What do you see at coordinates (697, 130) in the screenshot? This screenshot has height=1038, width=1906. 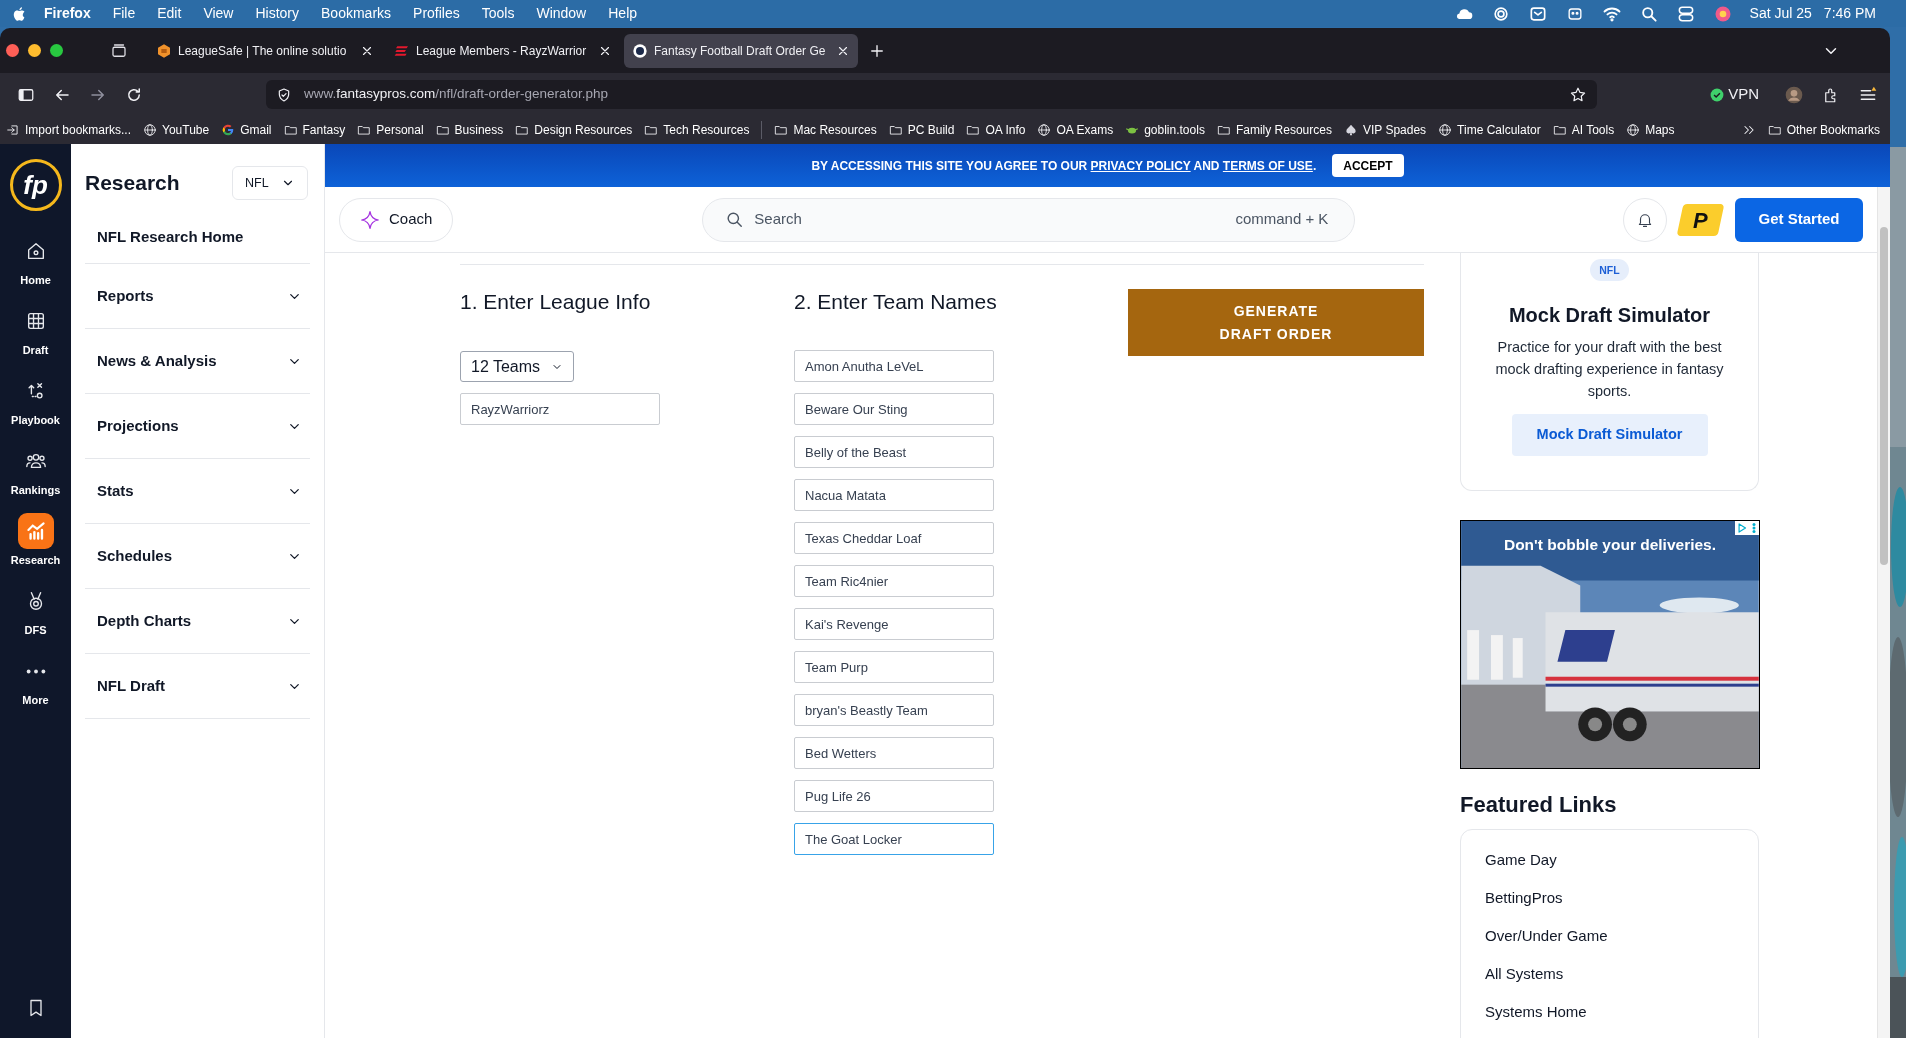 I see `bookmark-item: Tech Resources` at bounding box center [697, 130].